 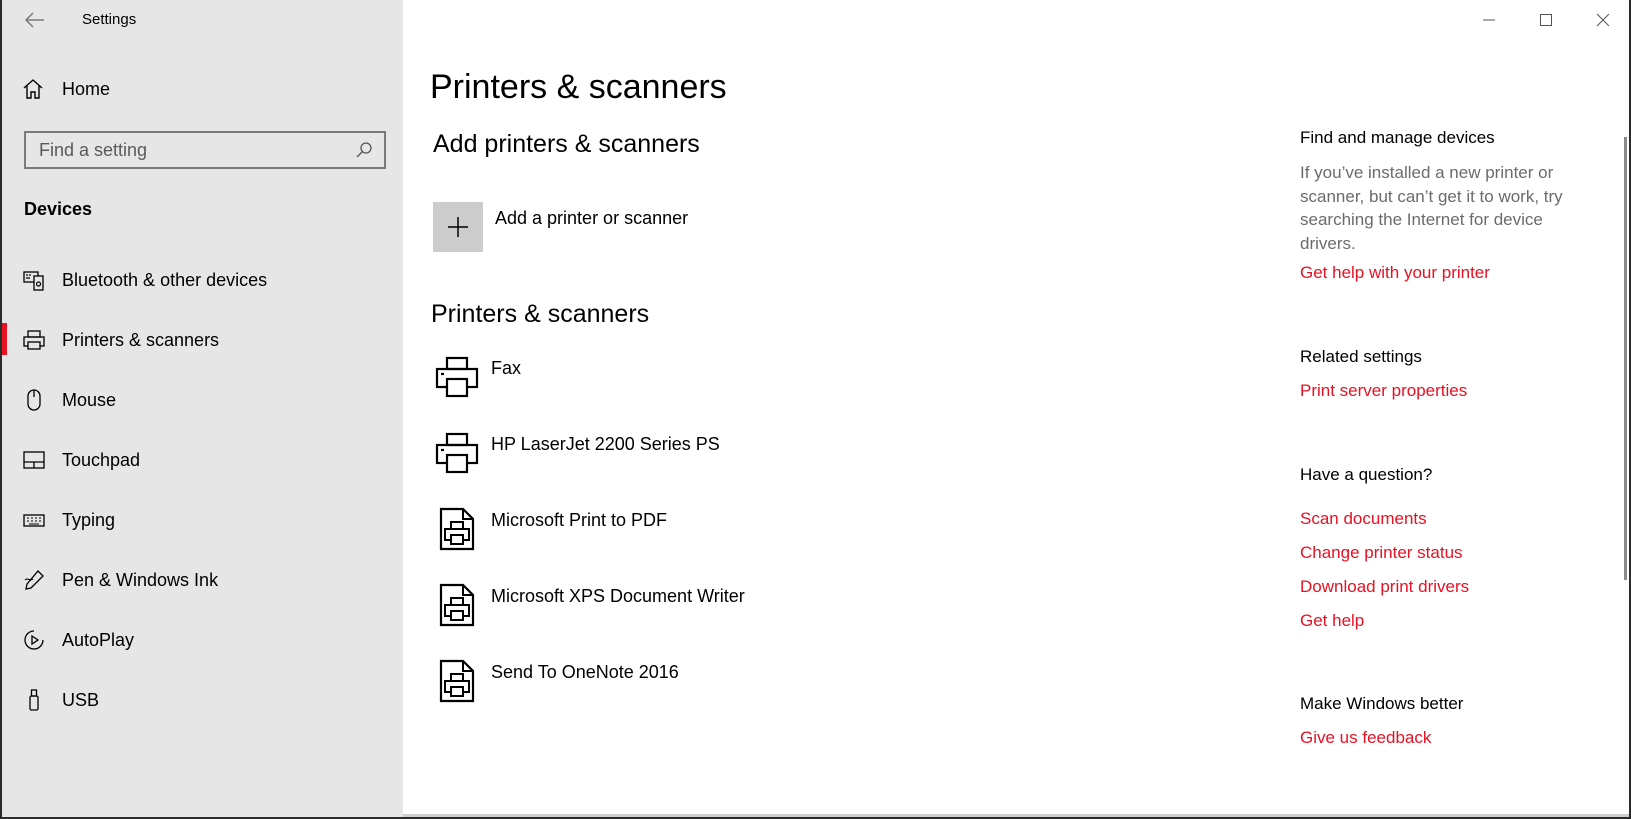 I want to click on search-box, so click(x=205, y=150).